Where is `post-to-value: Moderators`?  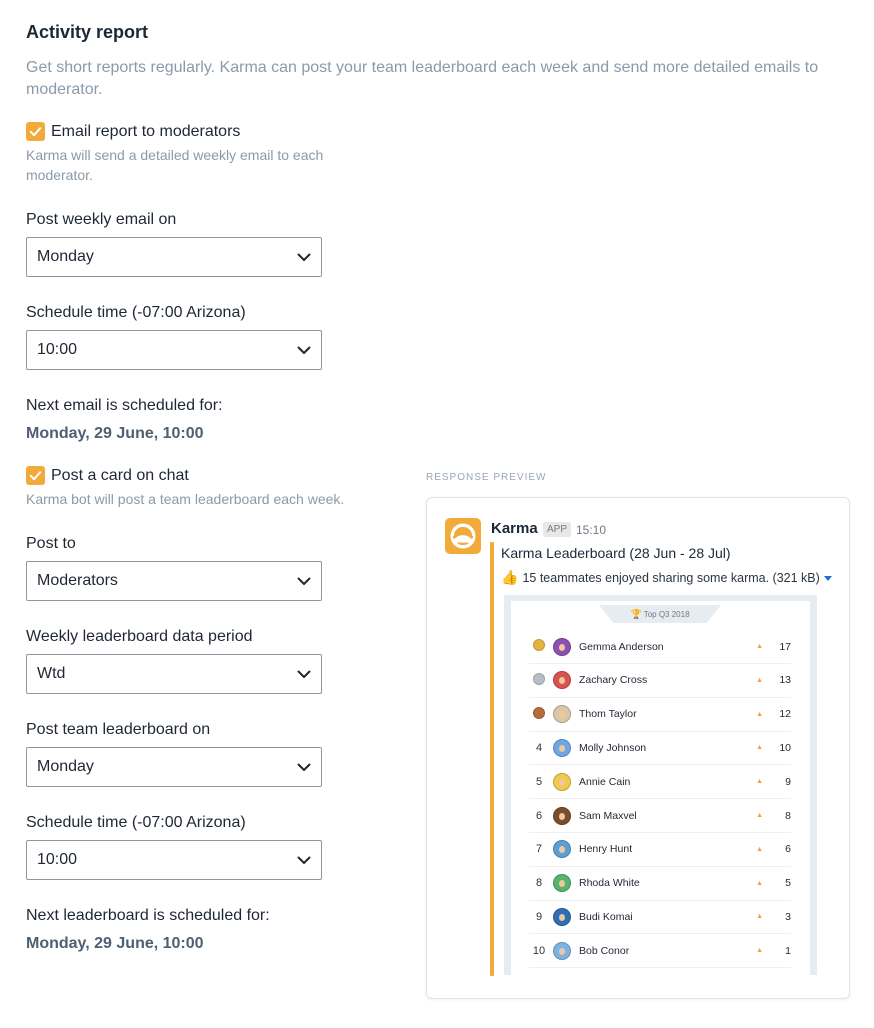
post-to-value: Moderators is located at coordinates (77, 580).